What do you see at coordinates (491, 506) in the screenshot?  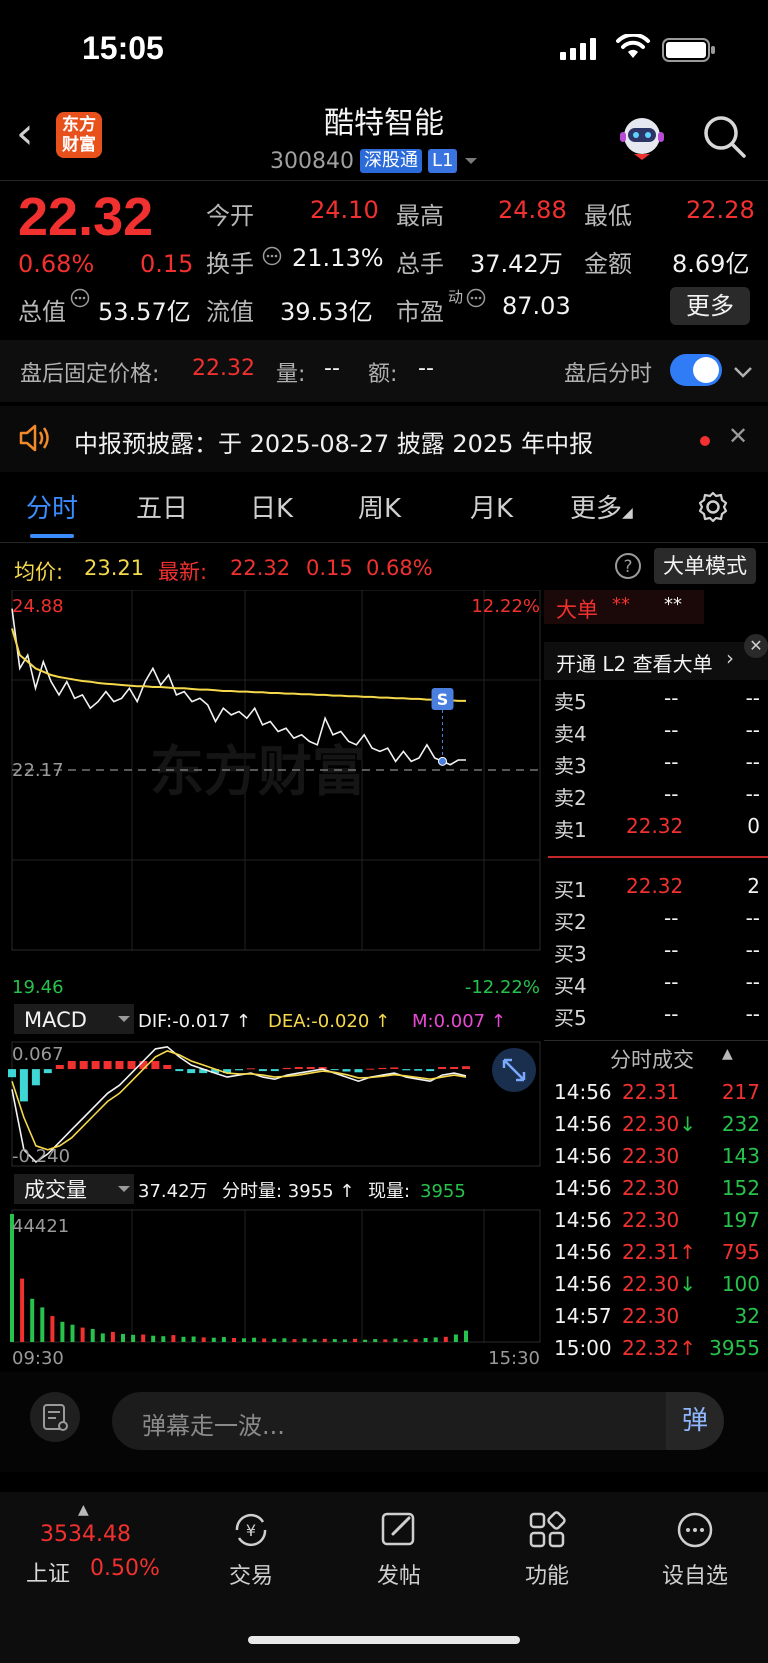 I see `tab-monthly-k: 月K` at bounding box center [491, 506].